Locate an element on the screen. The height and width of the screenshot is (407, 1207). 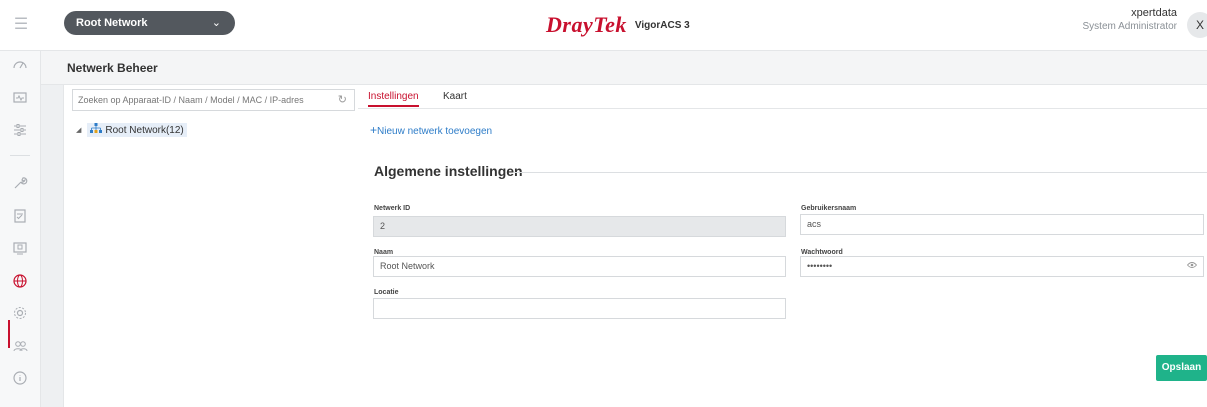
tree-node-label: Root Network(12) is located at coordinates (144, 130).